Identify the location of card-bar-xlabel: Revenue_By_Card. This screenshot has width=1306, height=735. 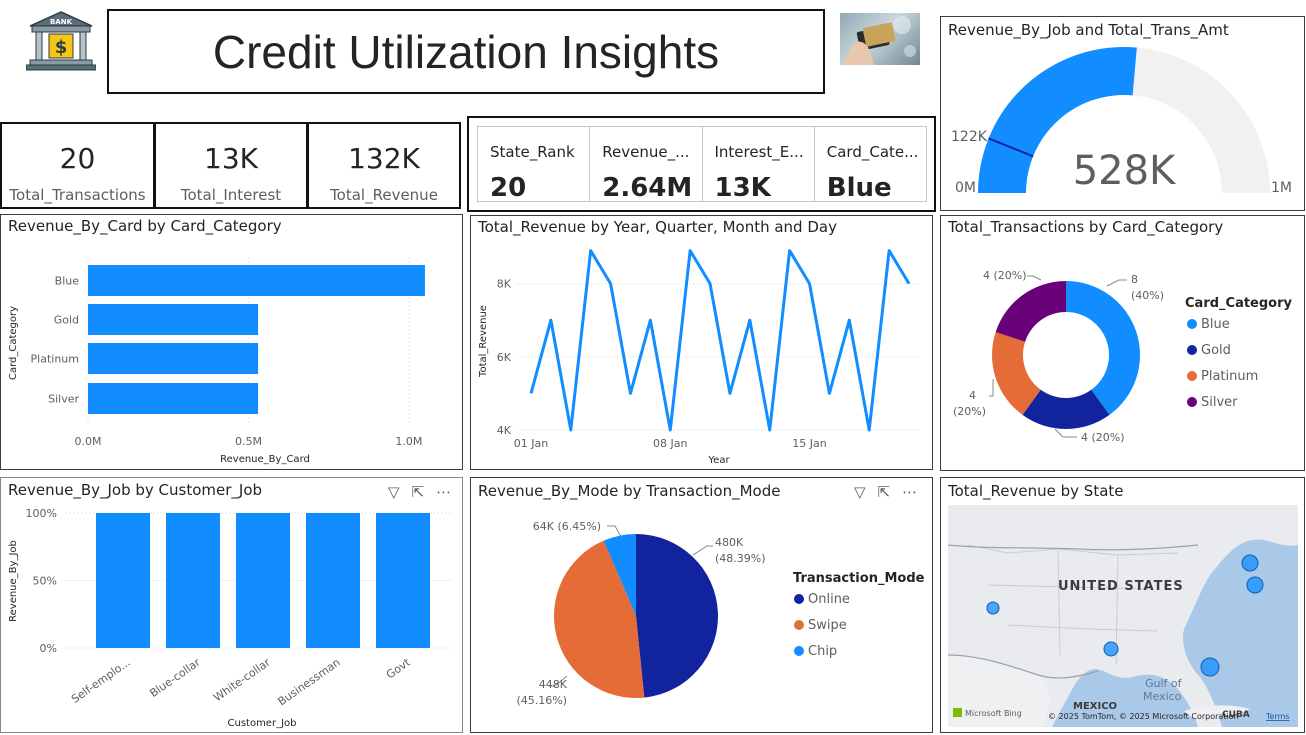
(265, 459).